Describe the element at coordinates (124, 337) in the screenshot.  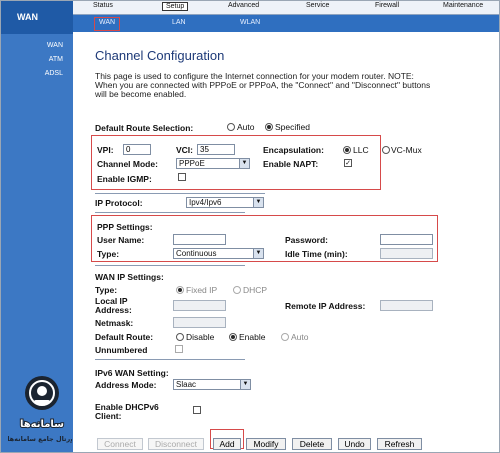
I see `default-route-wan-label: Default Route:` at that location.